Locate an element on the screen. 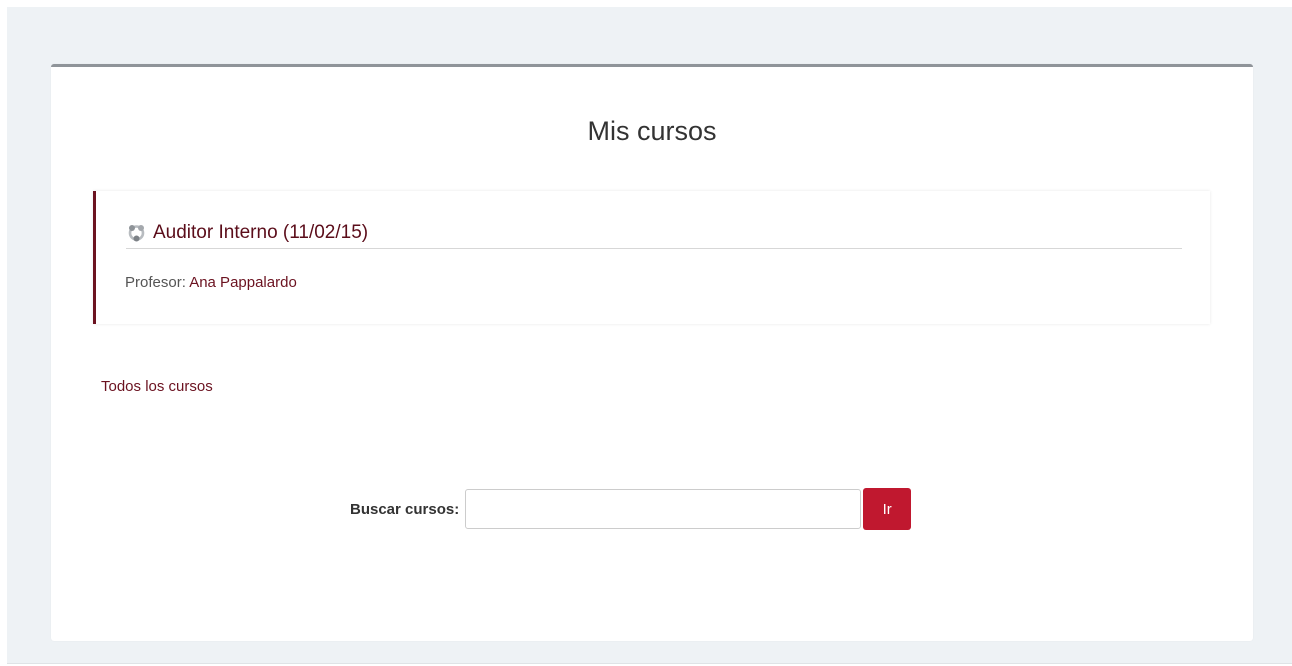 The width and height of the screenshot is (1292, 666). course-search-form: Buscar cursos: Ir is located at coordinates (631, 509).